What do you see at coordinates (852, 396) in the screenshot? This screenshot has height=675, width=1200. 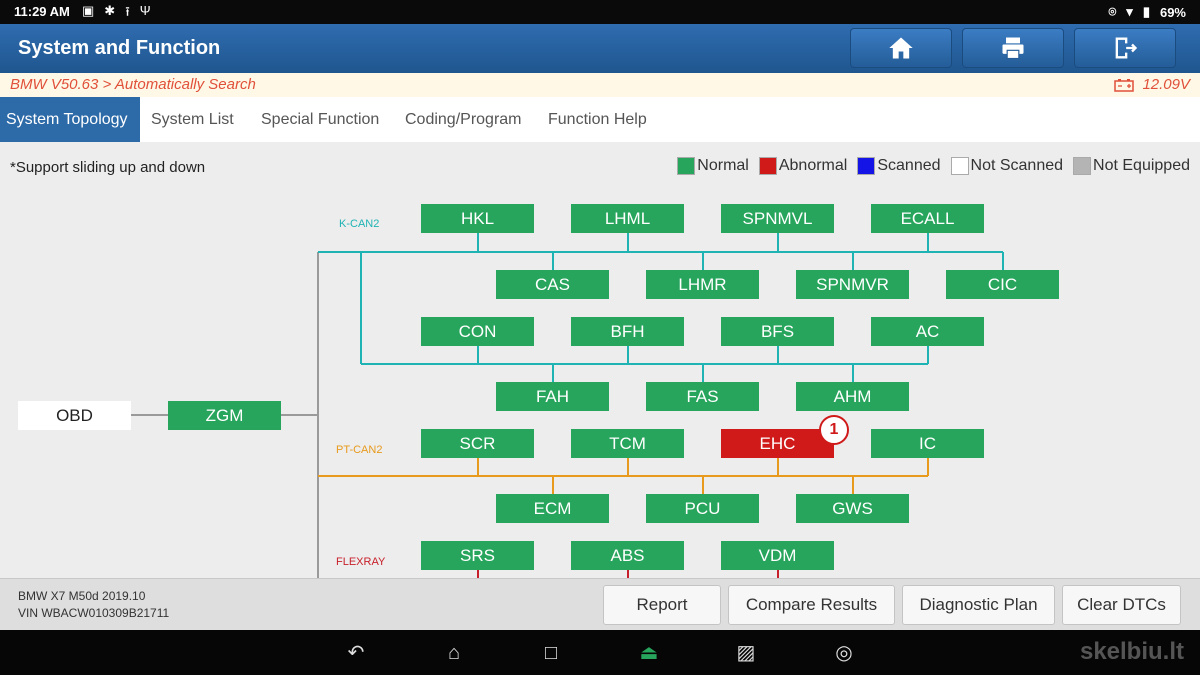 I see `module-ahm: AHM` at bounding box center [852, 396].